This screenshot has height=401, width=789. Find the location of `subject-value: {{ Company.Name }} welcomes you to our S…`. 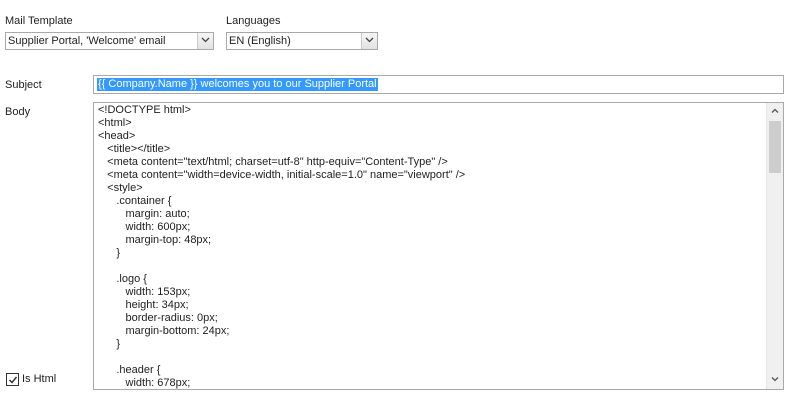

subject-value: {{ Company.Name }} welcomes you to our S… is located at coordinates (237, 84).